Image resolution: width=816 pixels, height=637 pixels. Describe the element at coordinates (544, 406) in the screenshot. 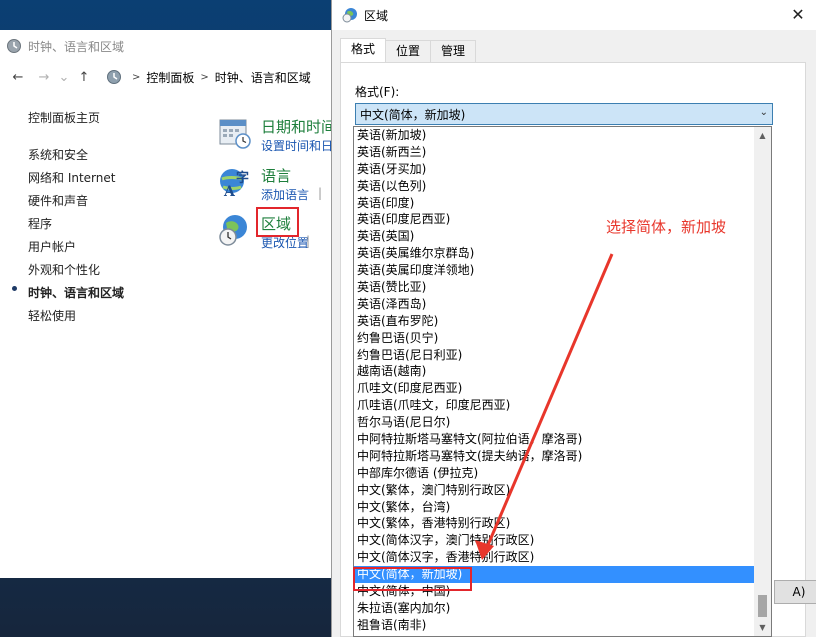

I see `annotation-arrow-icon` at that location.